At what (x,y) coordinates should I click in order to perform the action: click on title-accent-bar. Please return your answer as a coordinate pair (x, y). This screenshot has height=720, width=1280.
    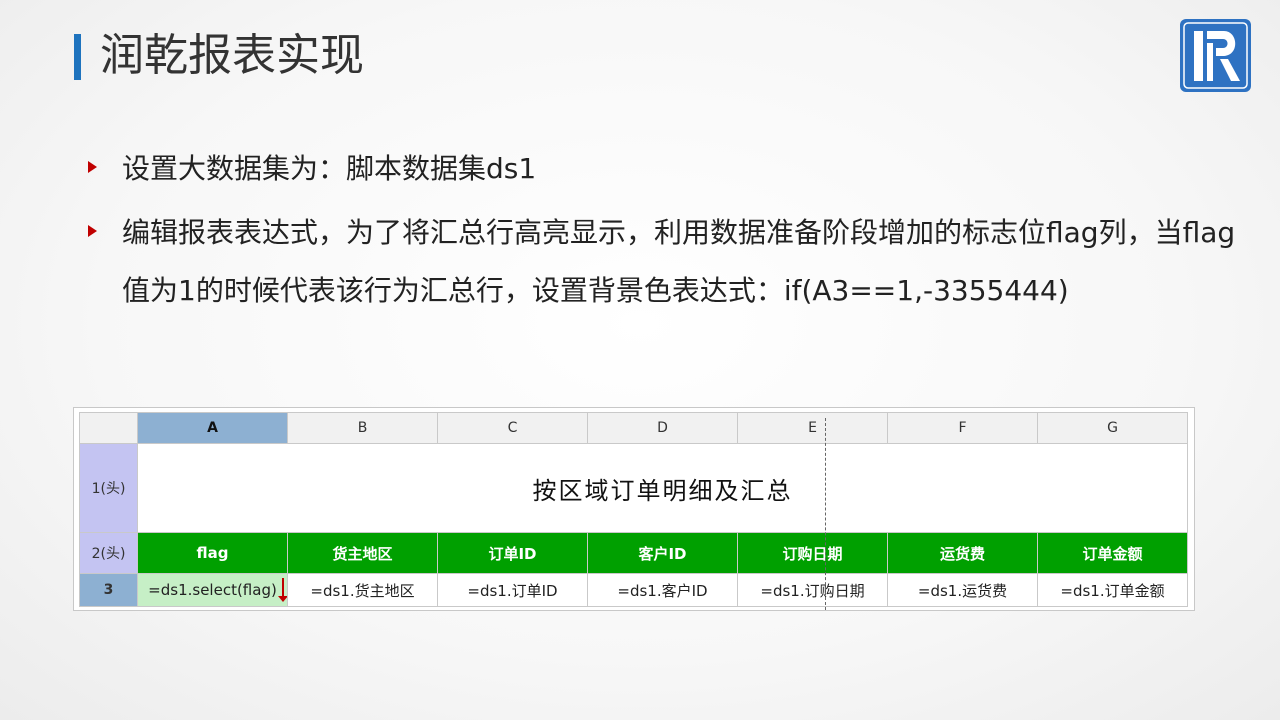
    Looking at the image, I should click on (77, 57).